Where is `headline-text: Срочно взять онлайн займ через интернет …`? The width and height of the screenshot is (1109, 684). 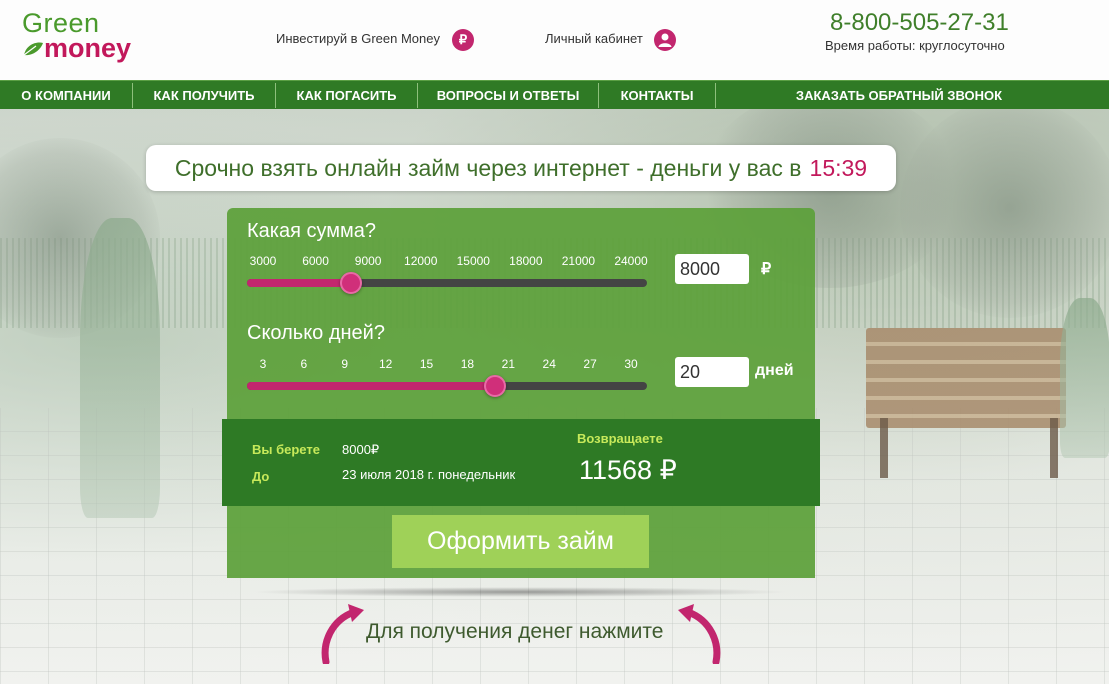
headline-text: Срочно взять онлайн займ через интернет … is located at coordinates (488, 168).